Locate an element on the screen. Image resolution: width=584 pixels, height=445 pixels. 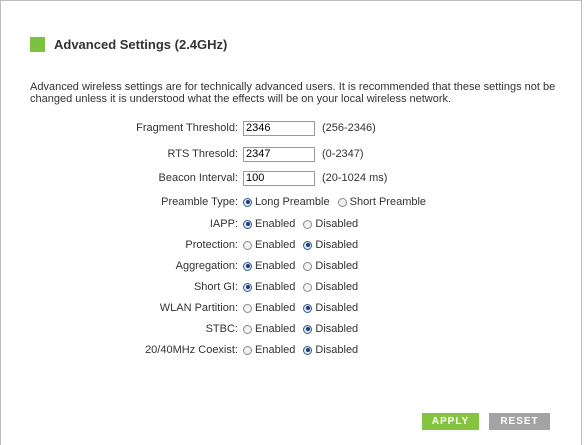
aggregation-disabled-label: Disabled is located at coordinates (337, 266).